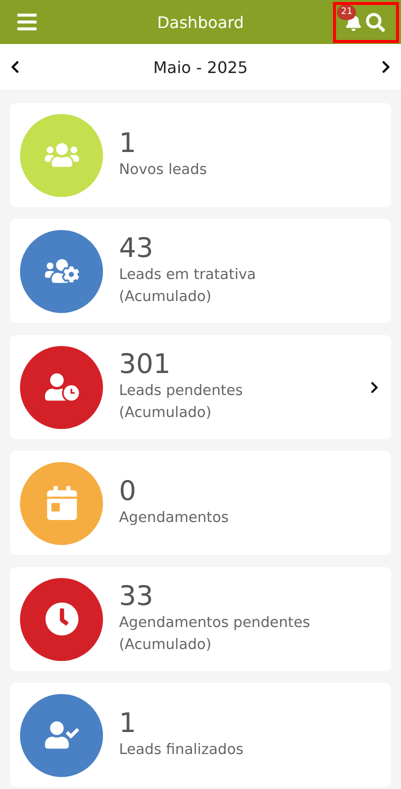  I want to click on search-button, so click(375, 22).